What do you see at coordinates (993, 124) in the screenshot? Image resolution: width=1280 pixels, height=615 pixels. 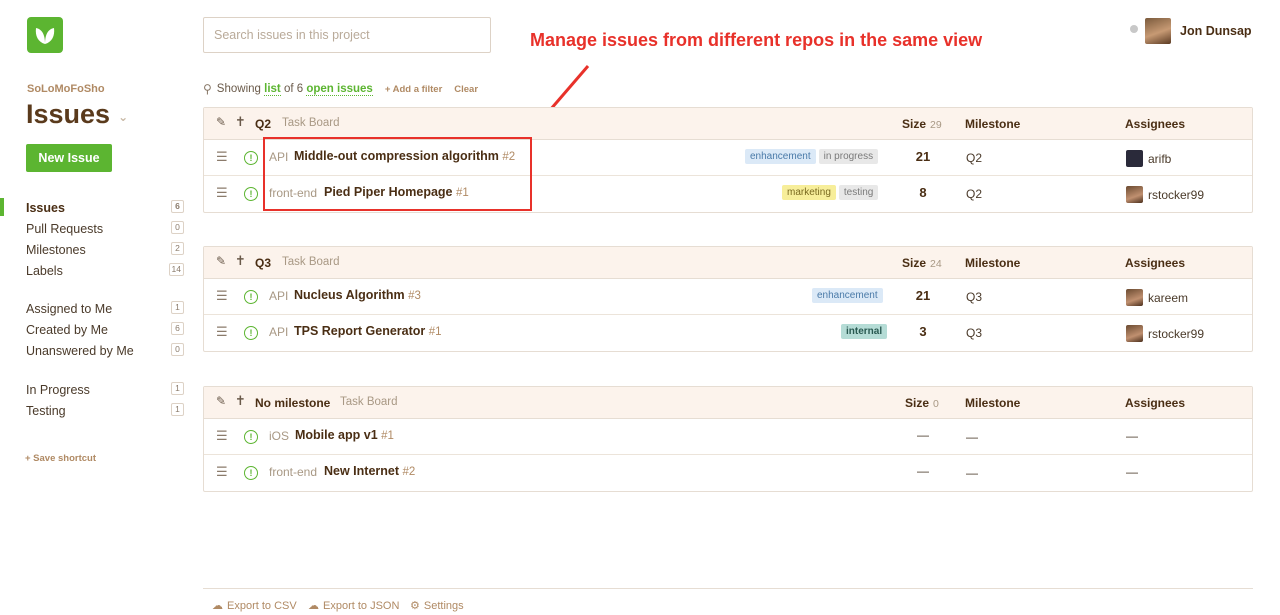 I see `milestone-header: Milestone` at bounding box center [993, 124].